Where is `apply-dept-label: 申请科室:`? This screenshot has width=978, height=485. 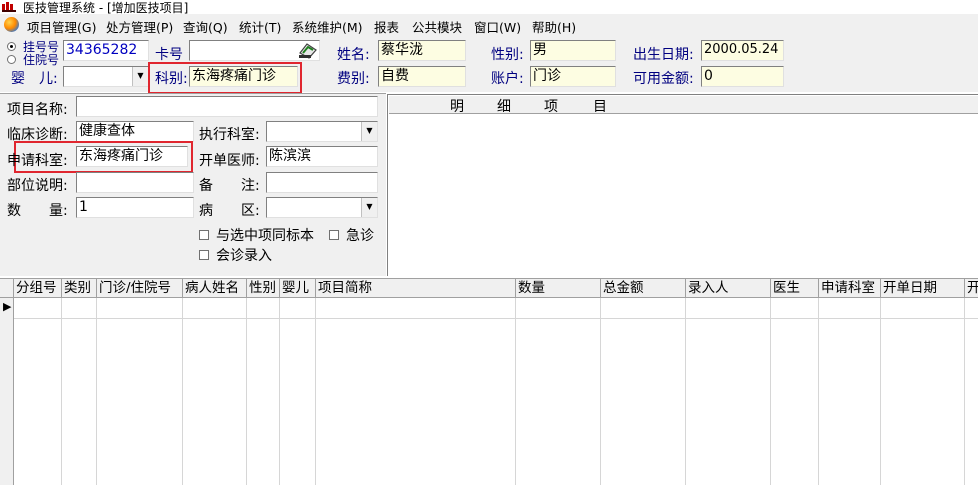 apply-dept-label: 申请科室: is located at coordinates (37, 161).